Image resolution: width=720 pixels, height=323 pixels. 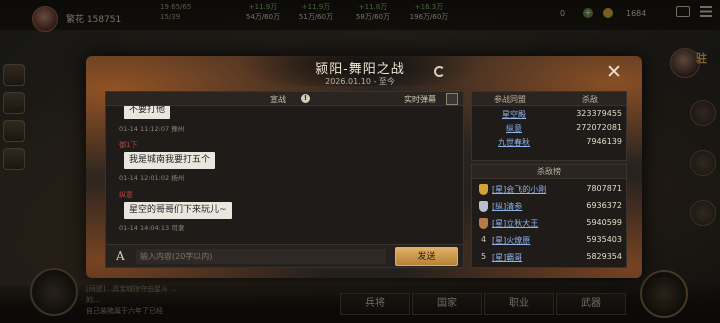 What do you see at coordinates (507, 257) in the screenshot?
I see `player-name-link: [星]霸哥` at bounding box center [507, 257].